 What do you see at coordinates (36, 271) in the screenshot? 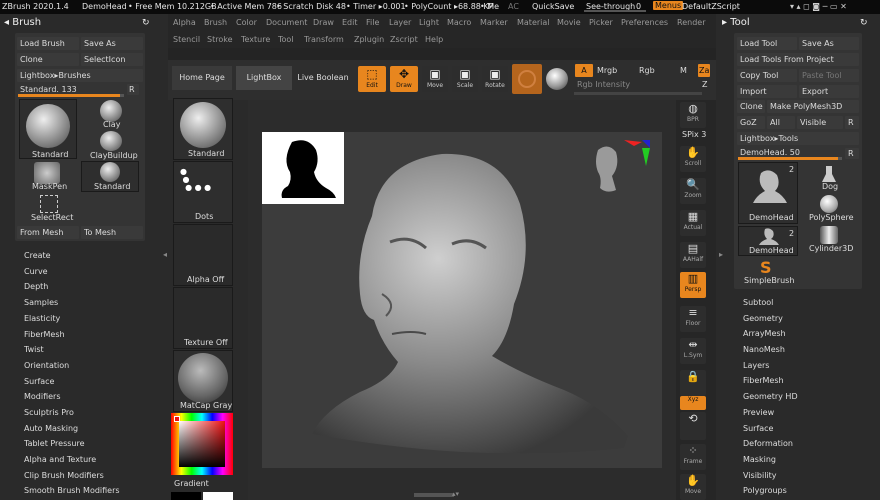
I see `menu-item: Curve` at bounding box center [36, 271].